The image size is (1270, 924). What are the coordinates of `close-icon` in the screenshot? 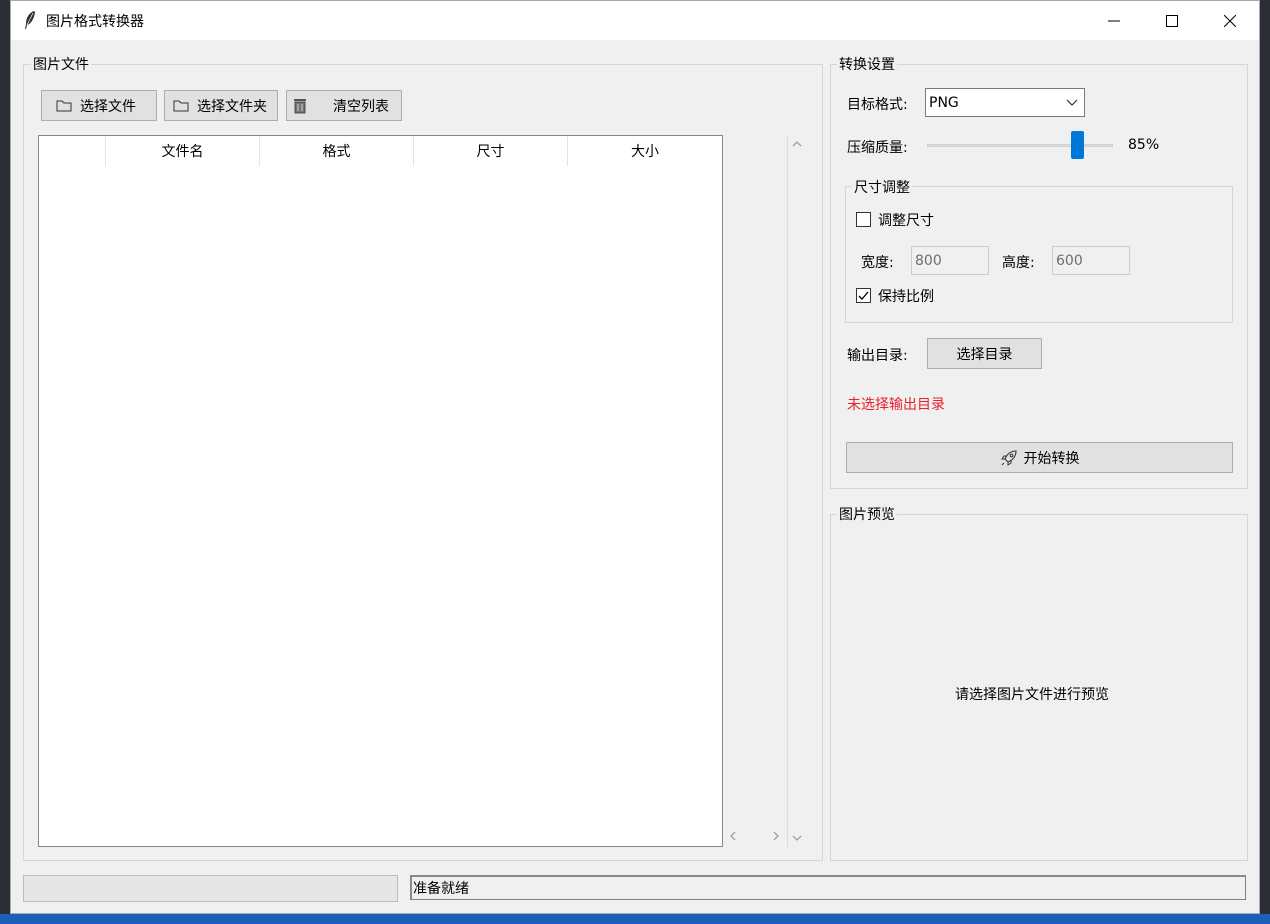 It's located at (1230, 20).